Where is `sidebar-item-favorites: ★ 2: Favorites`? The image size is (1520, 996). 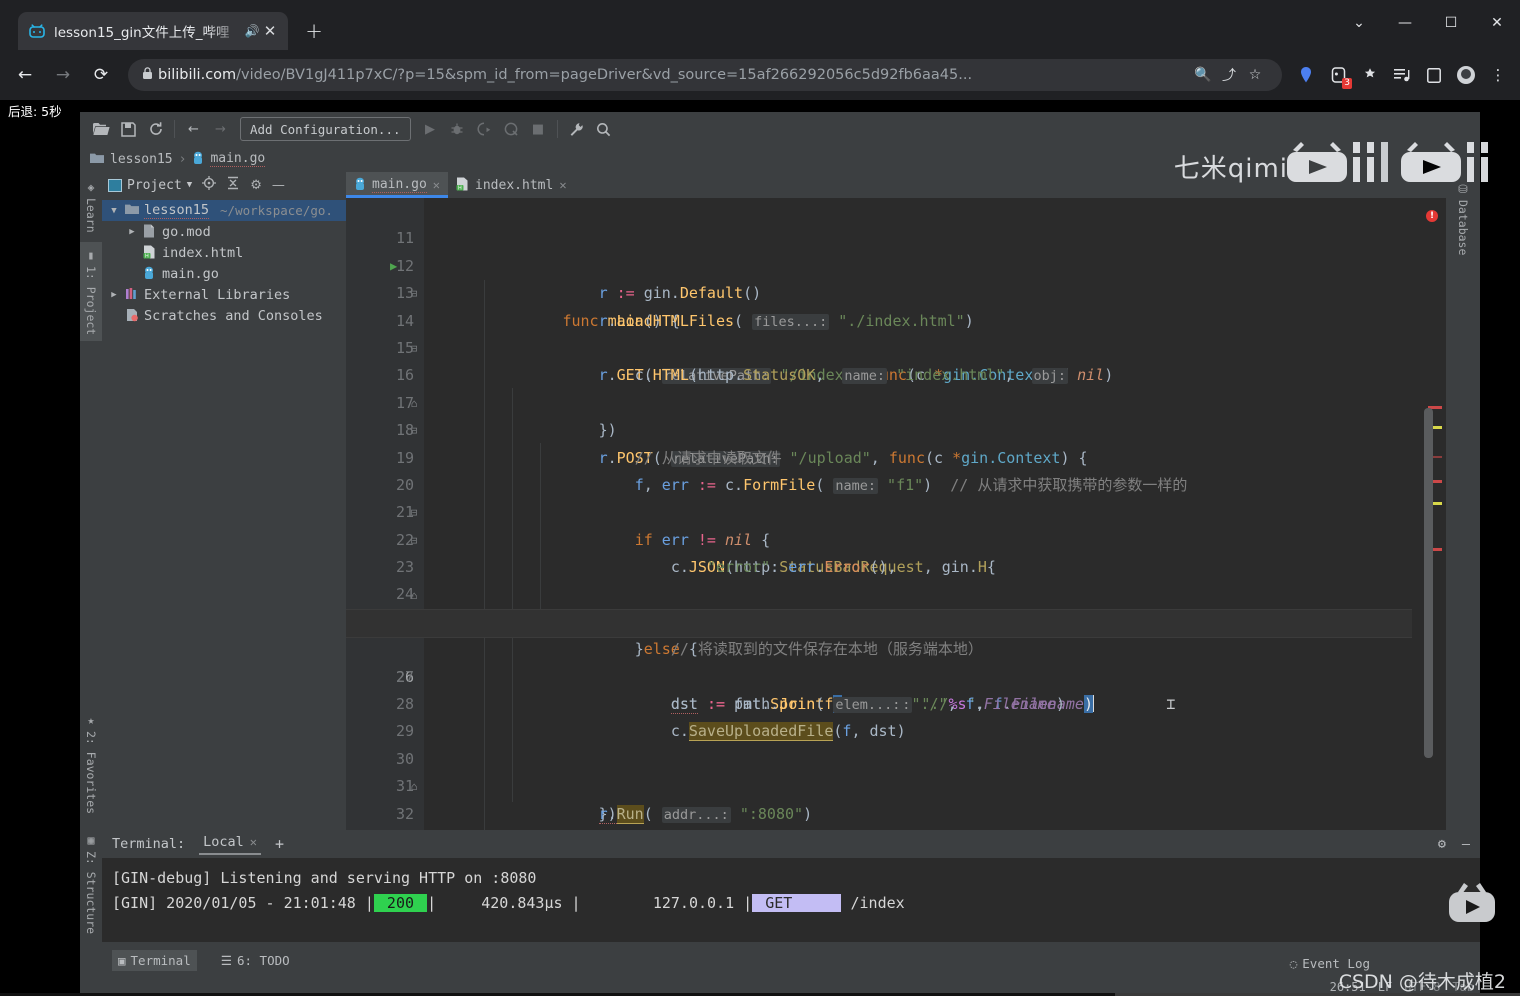 sidebar-item-favorites: ★ 2: Favorites is located at coordinates (91, 763).